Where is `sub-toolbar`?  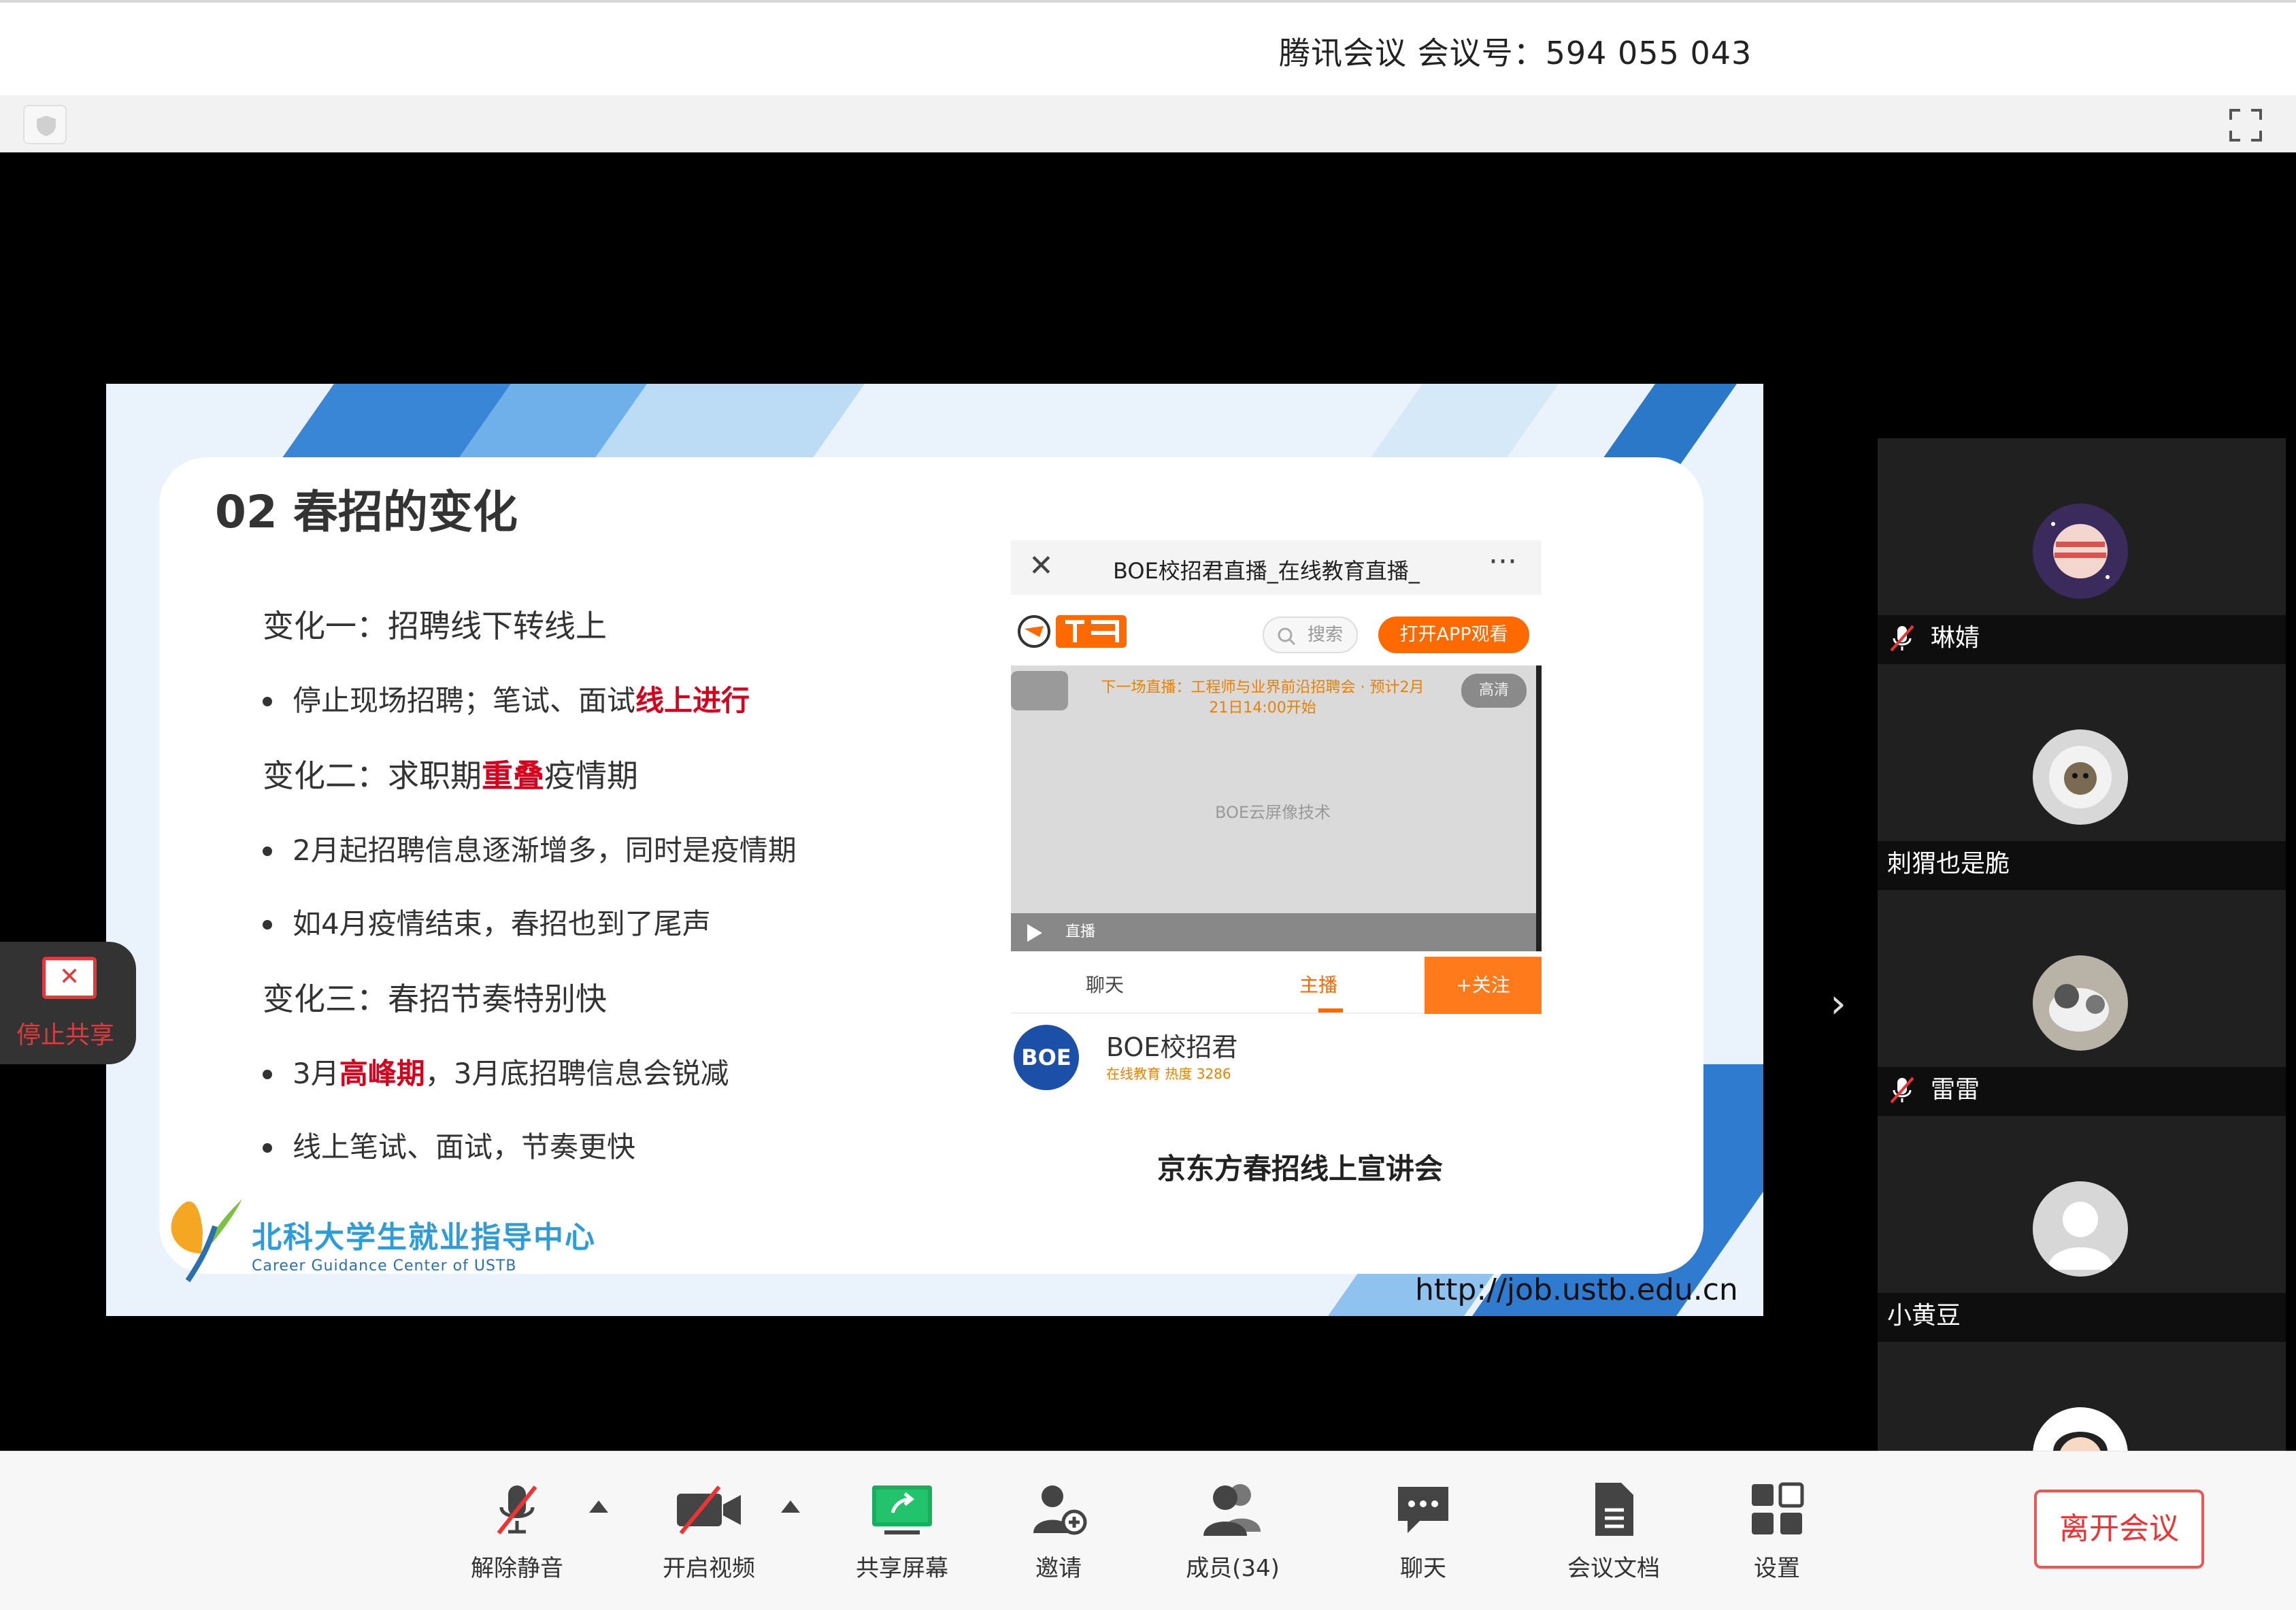 sub-toolbar is located at coordinates (1148, 123).